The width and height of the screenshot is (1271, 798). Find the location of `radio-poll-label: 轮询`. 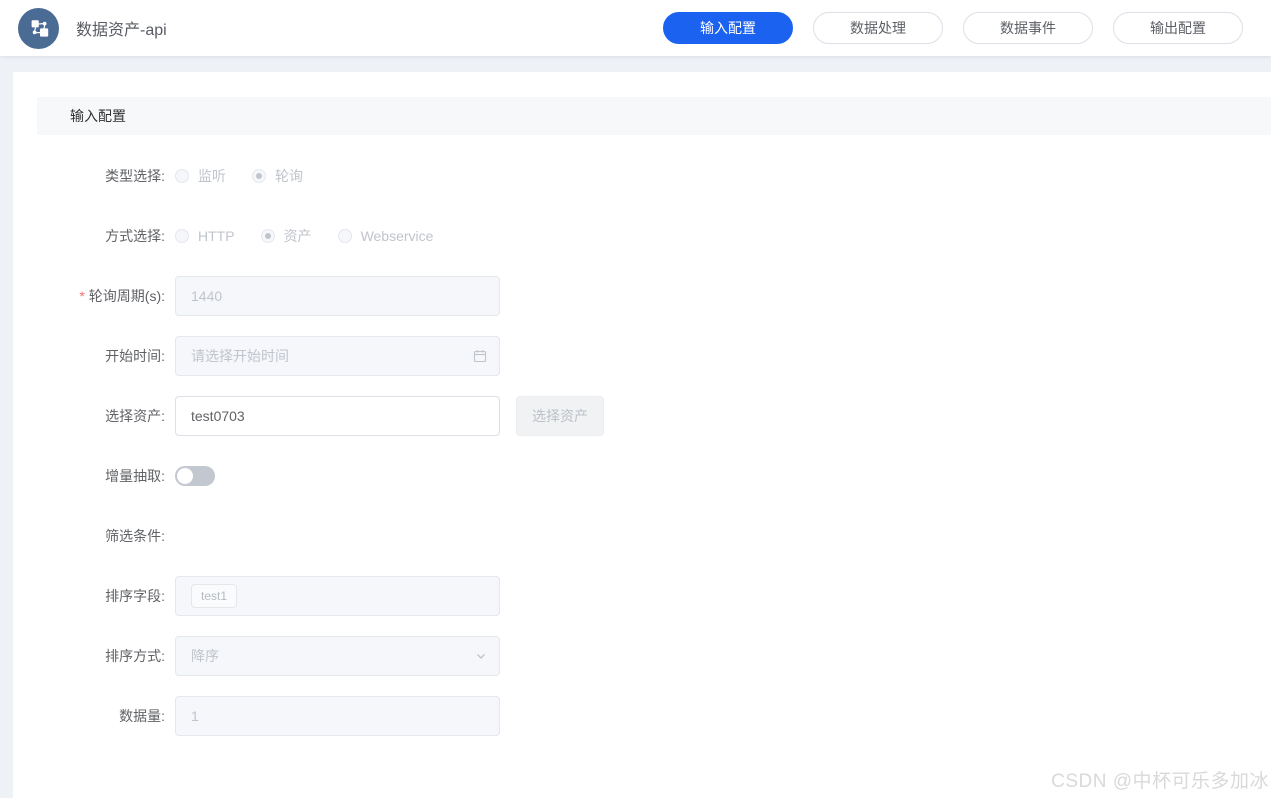

radio-poll-label: 轮询 is located at coordinates (289, 176).